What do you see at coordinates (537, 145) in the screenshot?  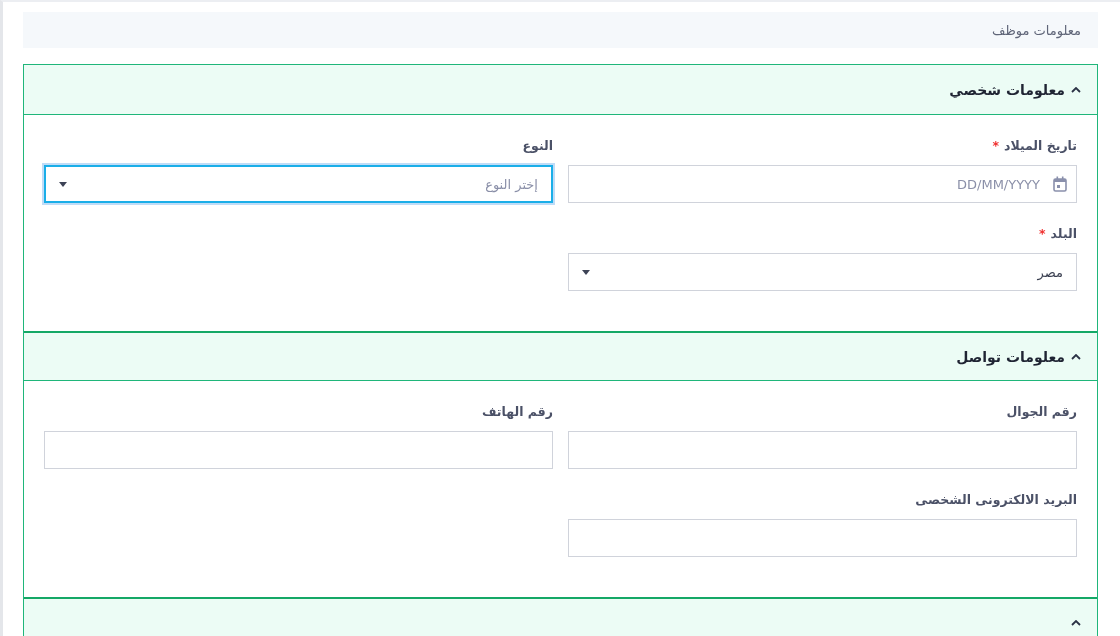 I see `field-label: النوع` at bounding box center [537, 145].